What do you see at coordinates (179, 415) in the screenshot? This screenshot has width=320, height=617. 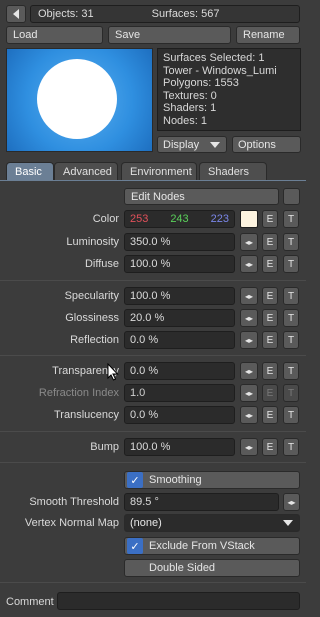 I see `translucency-field: 0.0 %` at bounding box center [179, 415].